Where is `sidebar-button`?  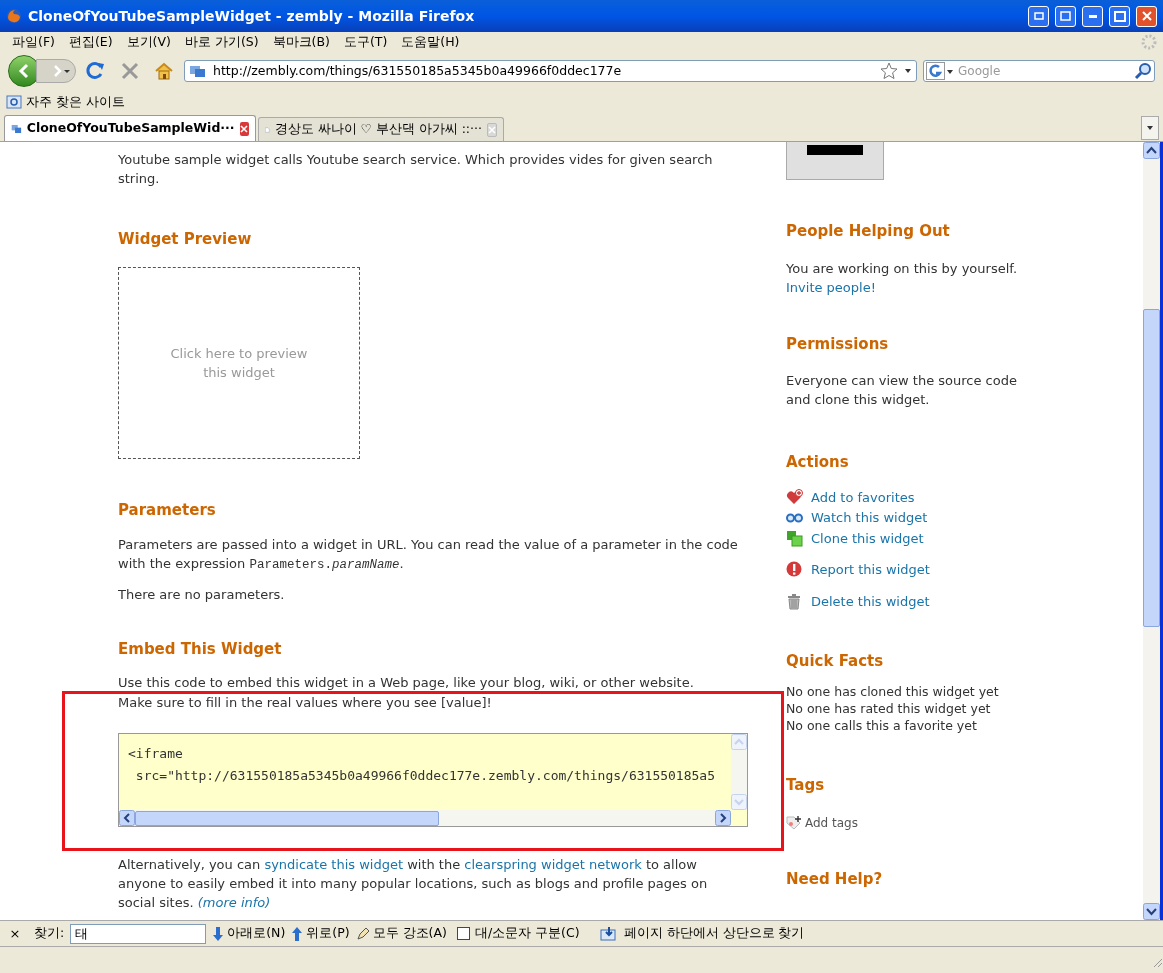 sidebar-button is located at coordinates (1065, 16).